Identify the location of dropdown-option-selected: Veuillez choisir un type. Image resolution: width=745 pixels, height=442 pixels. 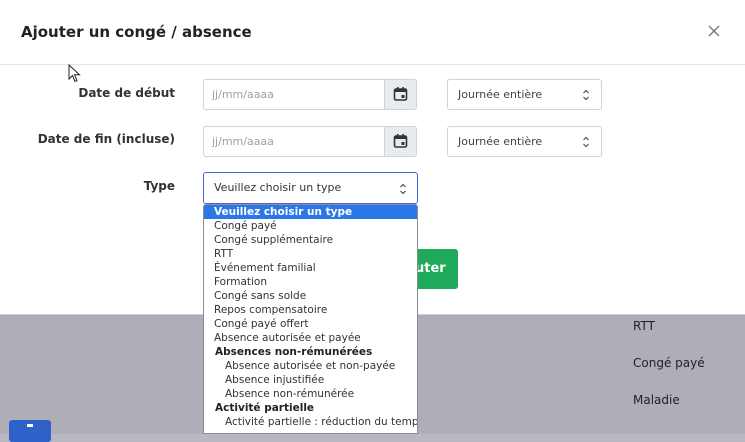
(310, 212).